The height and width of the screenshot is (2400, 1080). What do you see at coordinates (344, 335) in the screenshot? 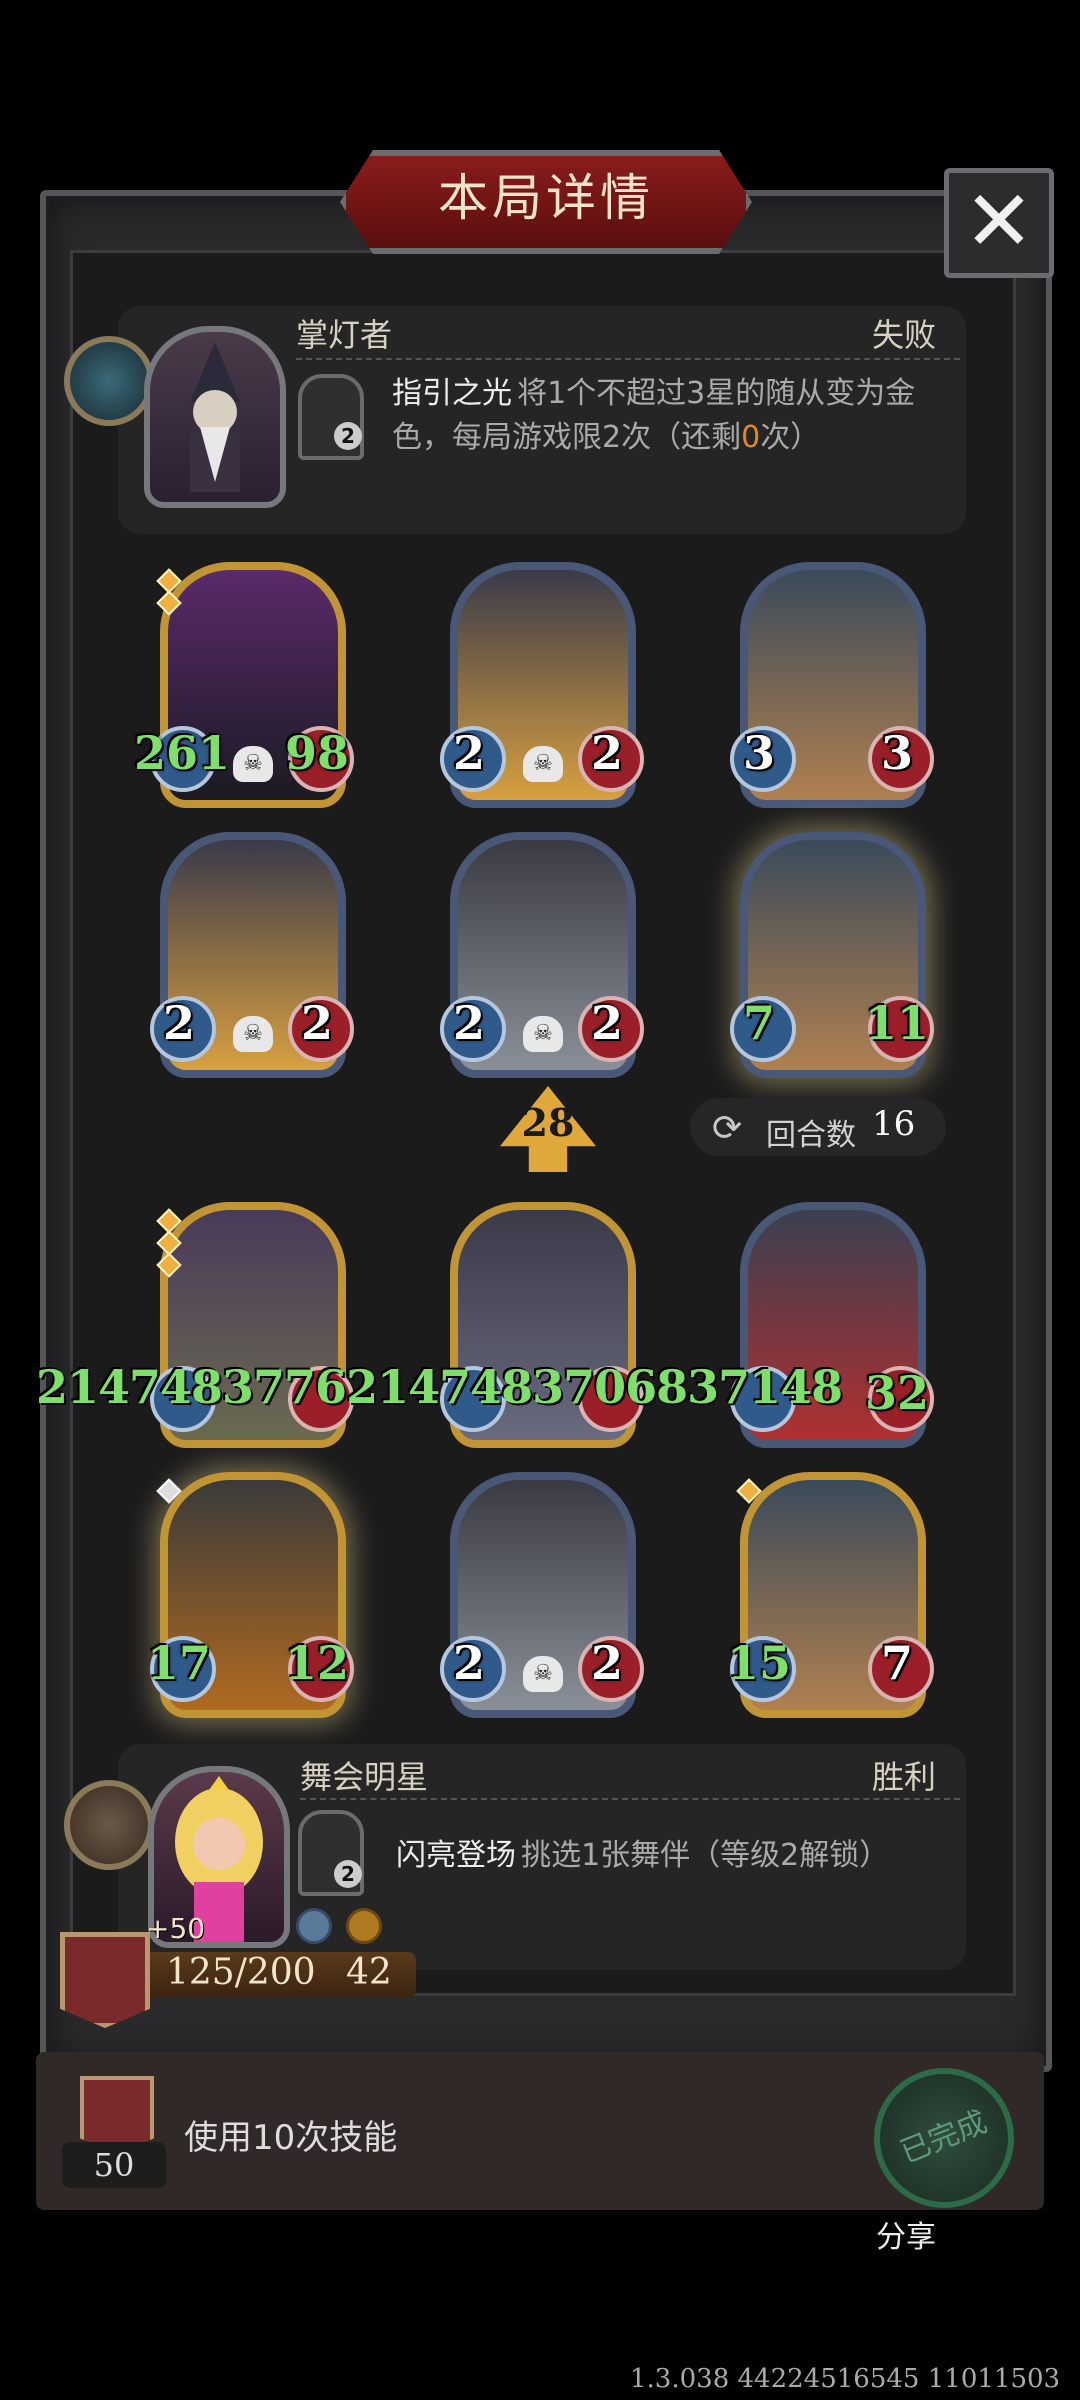
I see `opponent-name: 掌灯者` at bounding box center [344, 335].